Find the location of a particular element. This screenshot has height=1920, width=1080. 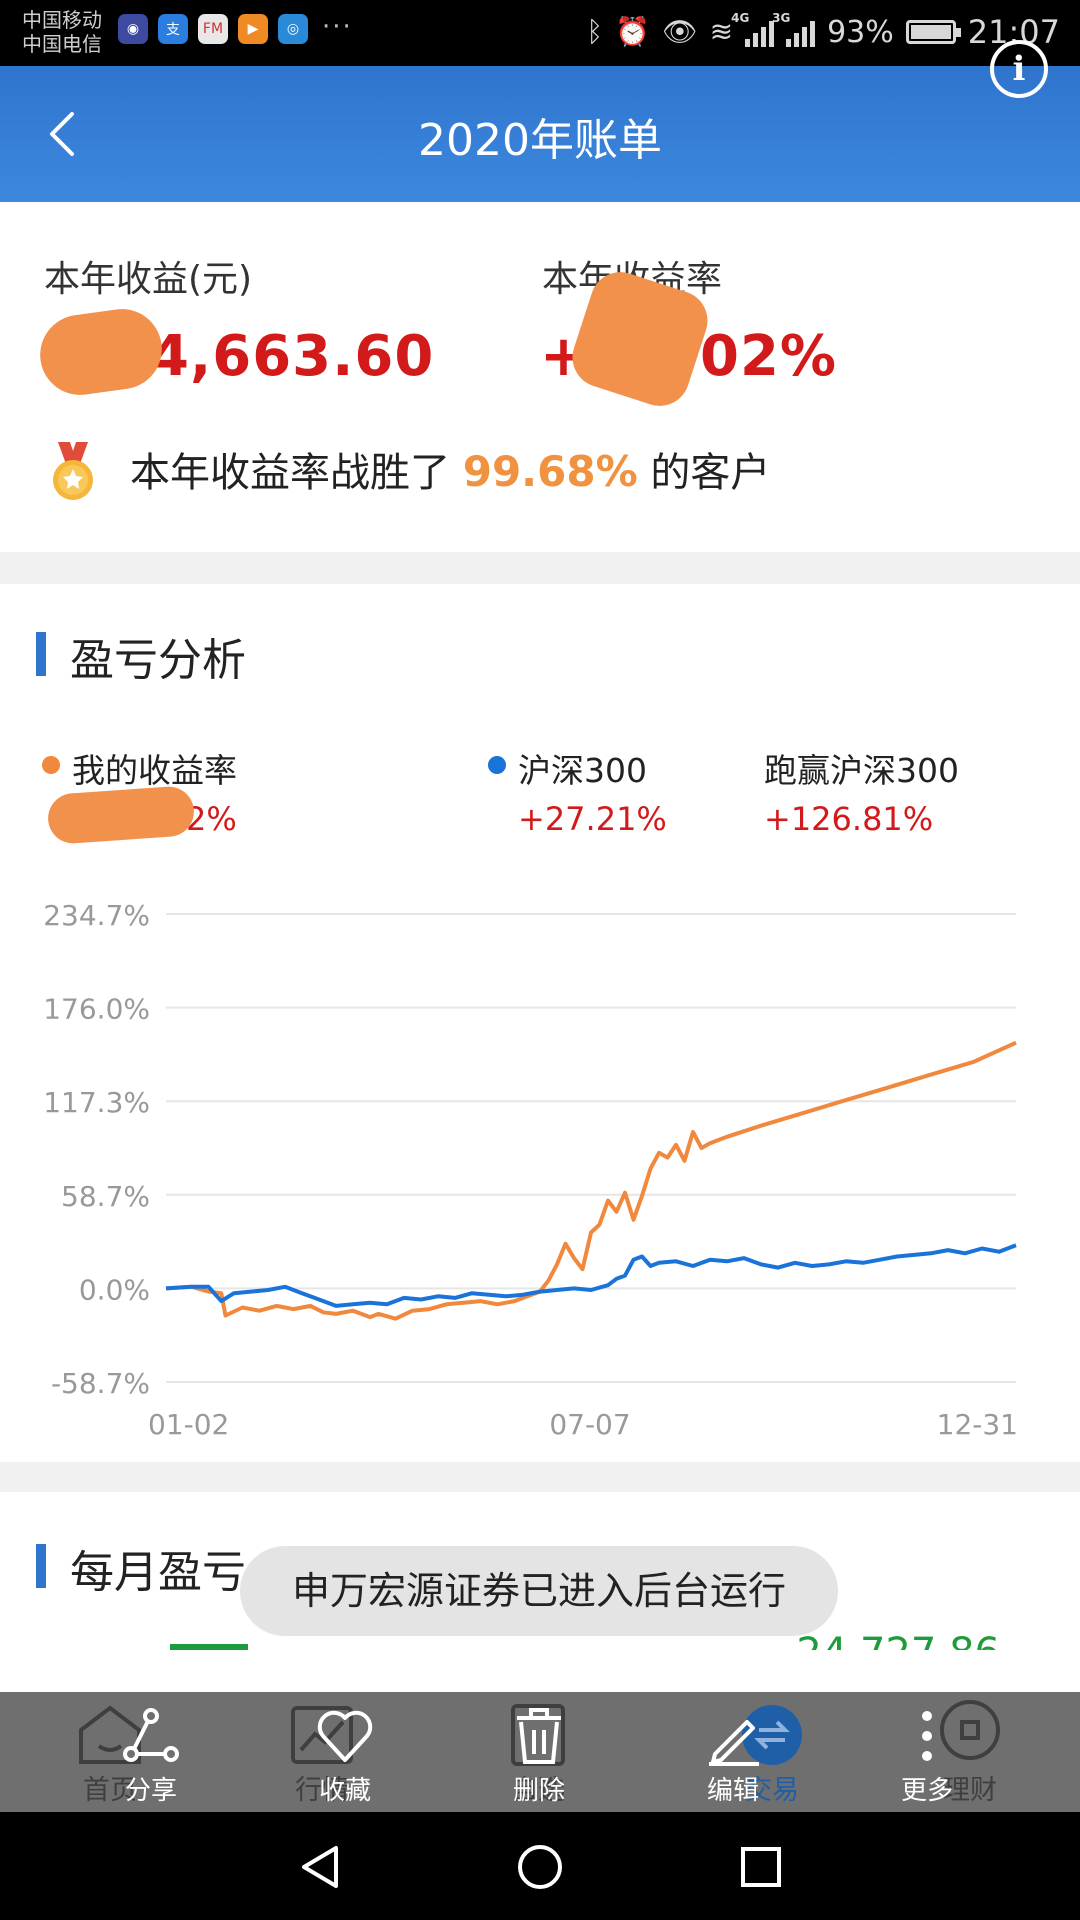

legend-dot-hs300 is located at coordinates (497, 765).